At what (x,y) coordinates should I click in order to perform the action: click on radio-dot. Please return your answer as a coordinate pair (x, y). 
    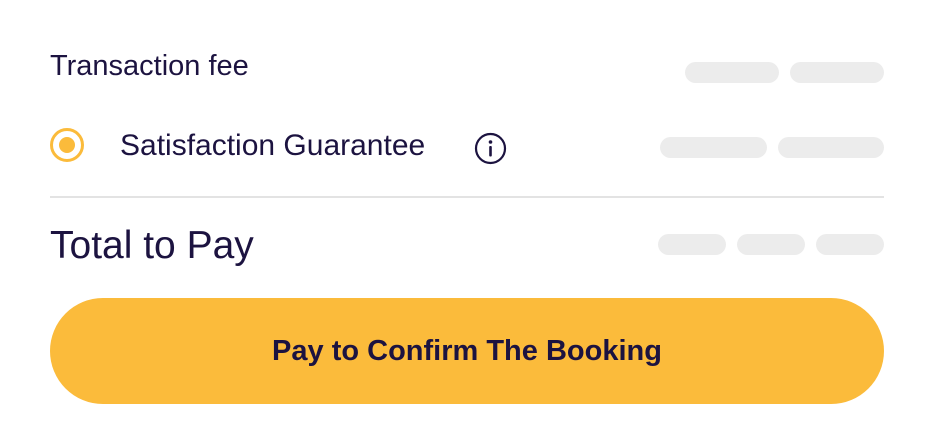
    Looking at the image, I should click on (67, 145).